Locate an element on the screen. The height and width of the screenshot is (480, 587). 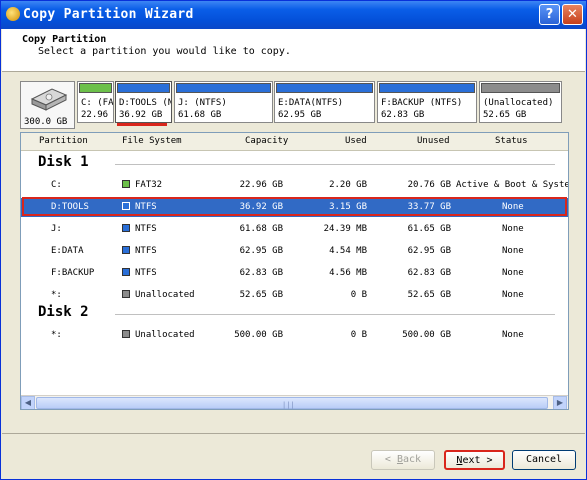
cell-file-system: Unallocated is located at coordinates (158, 335).